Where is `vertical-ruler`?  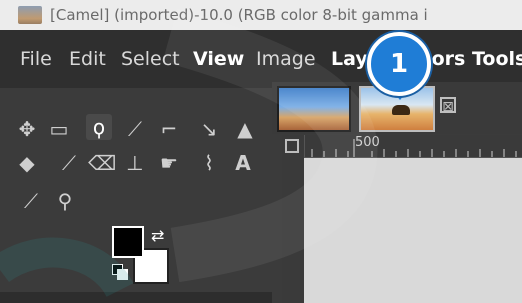 vertical-ruler is located at coordinates (293, 219).